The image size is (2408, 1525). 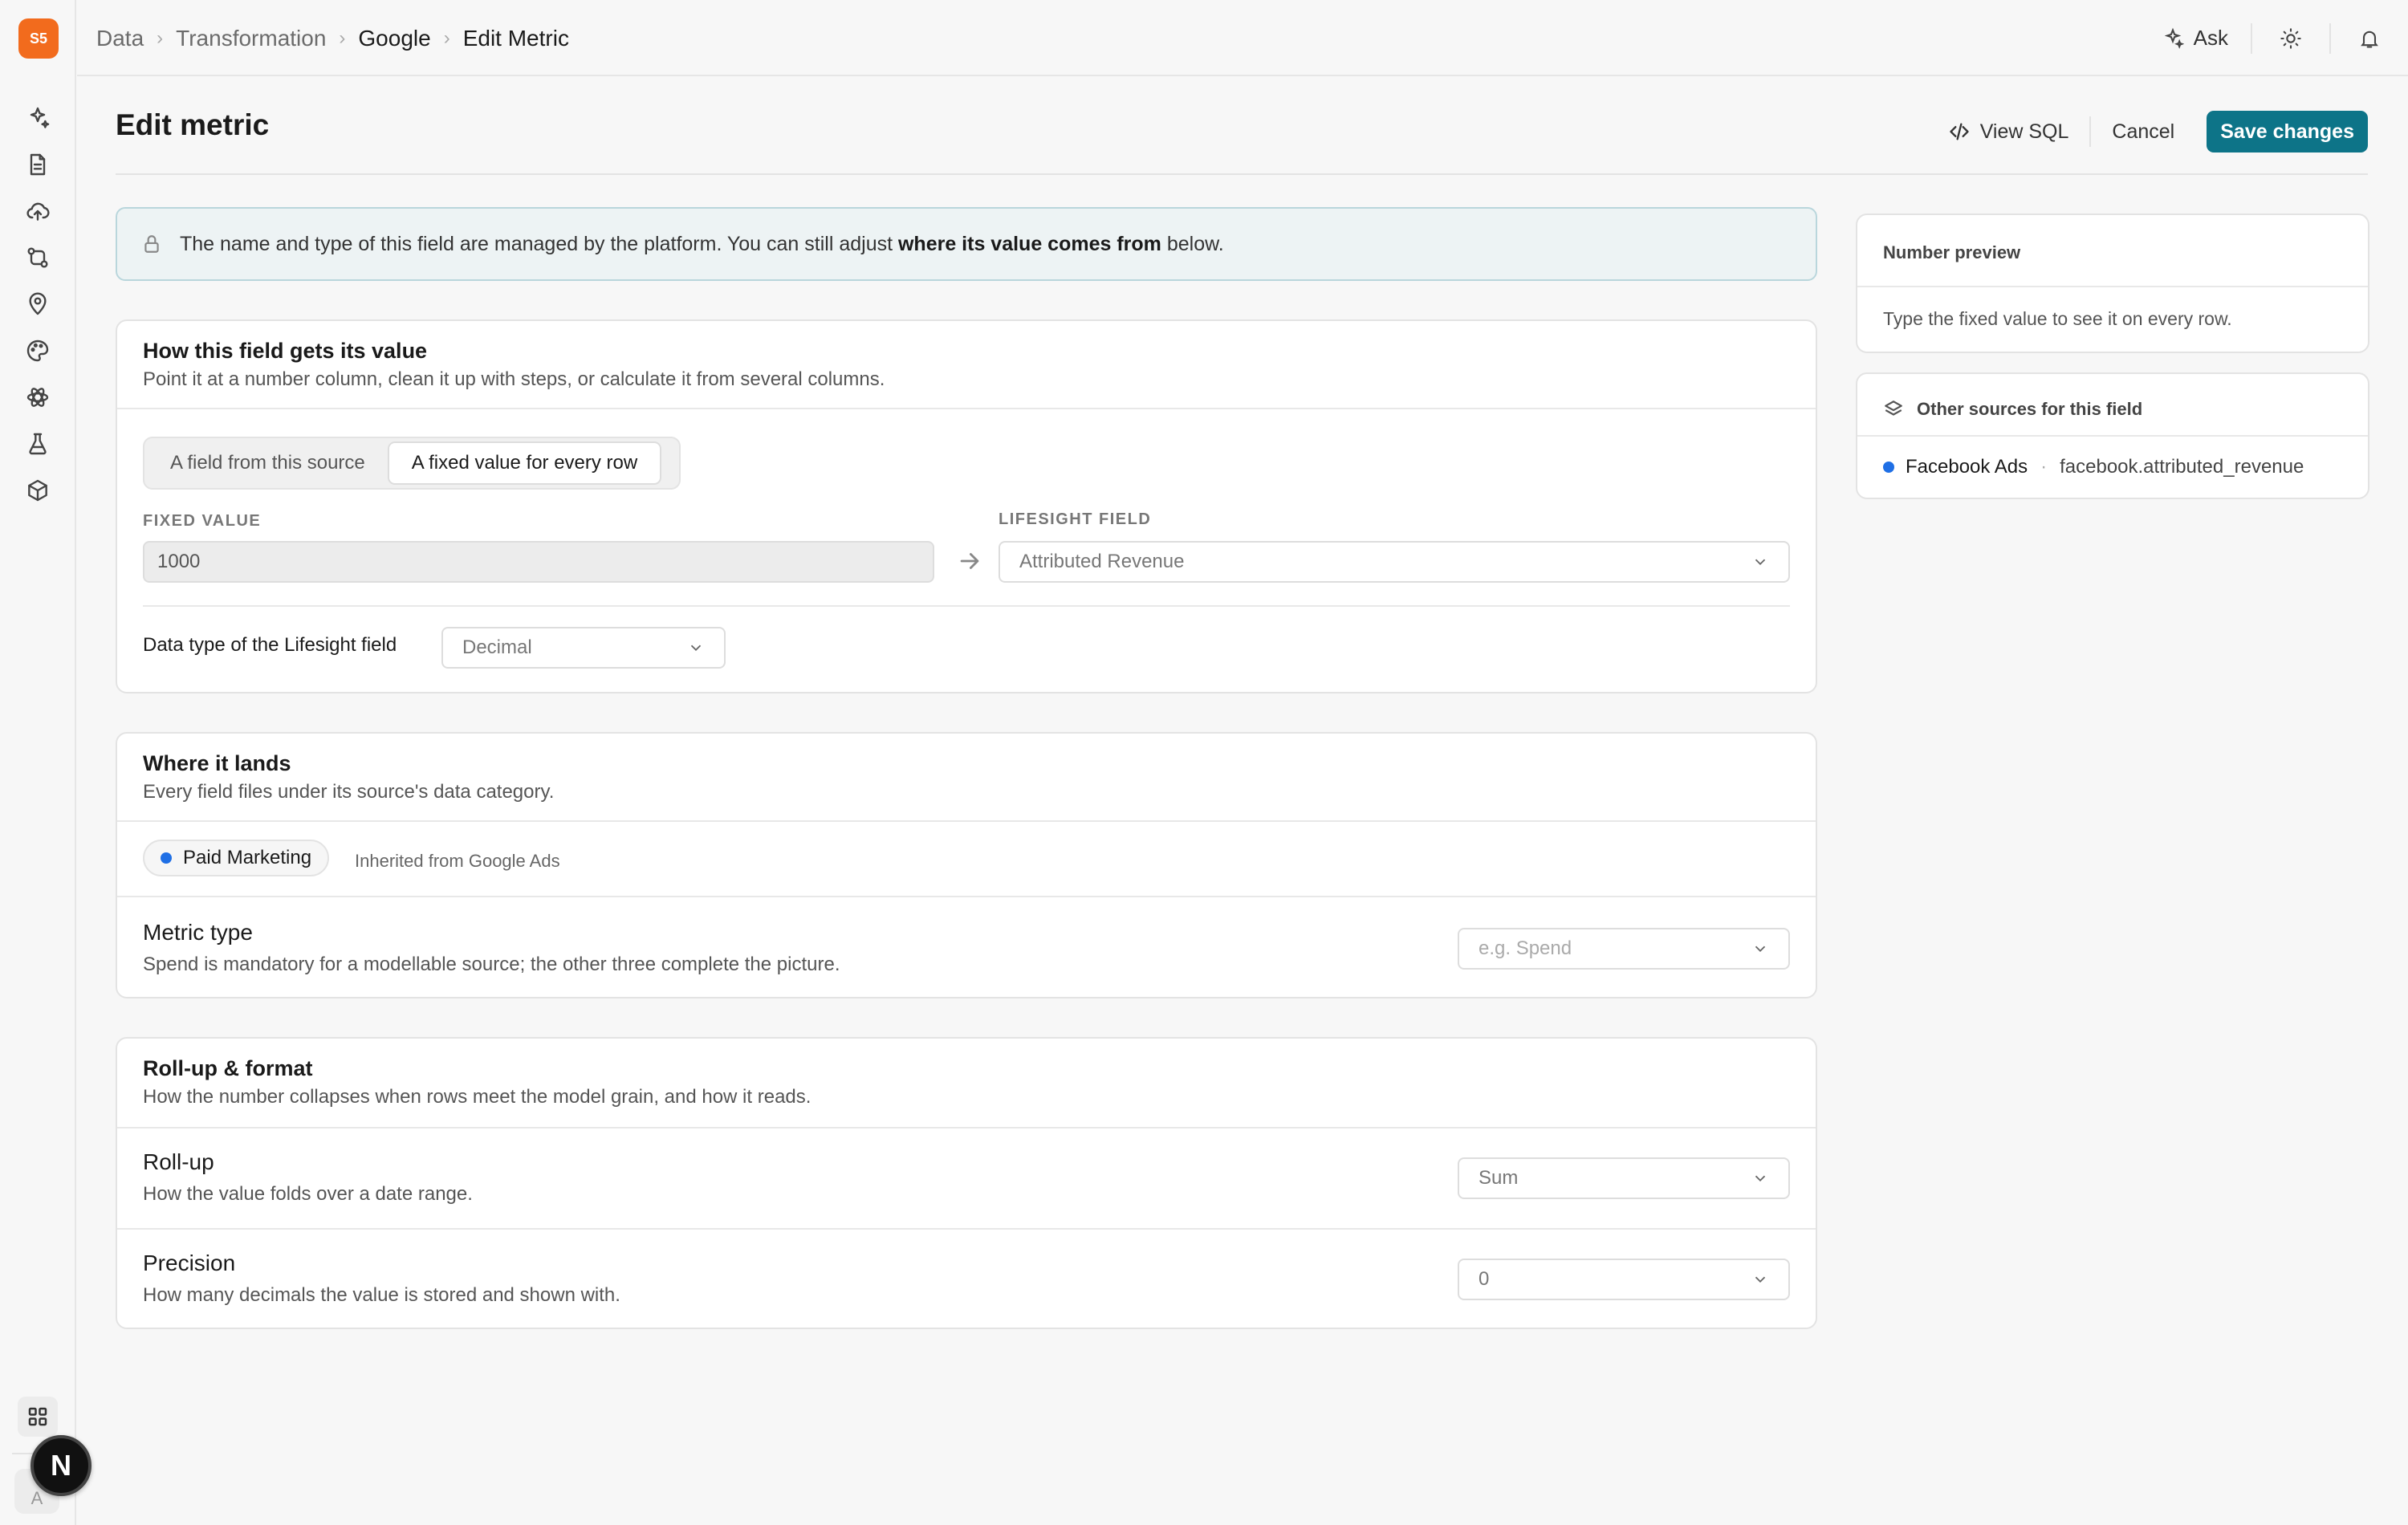 What do you see at coordinates (46, 762) in the screenshot?
I see `sidebar: S5 A N` at bounding box center [46, 762].